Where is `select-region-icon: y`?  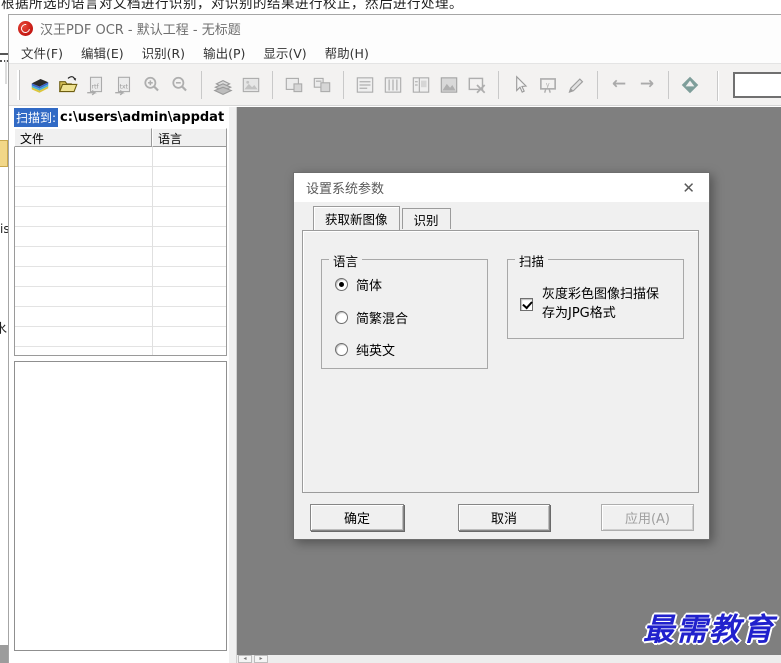
select-region-icon: y is located at coordinates (548, 85).